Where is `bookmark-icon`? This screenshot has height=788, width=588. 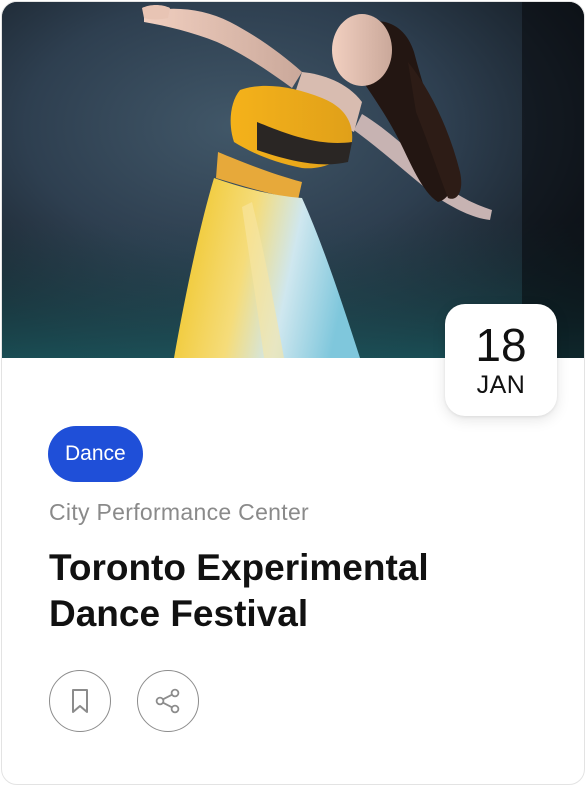
bookmark-icon is located at coordinates (80, 701).